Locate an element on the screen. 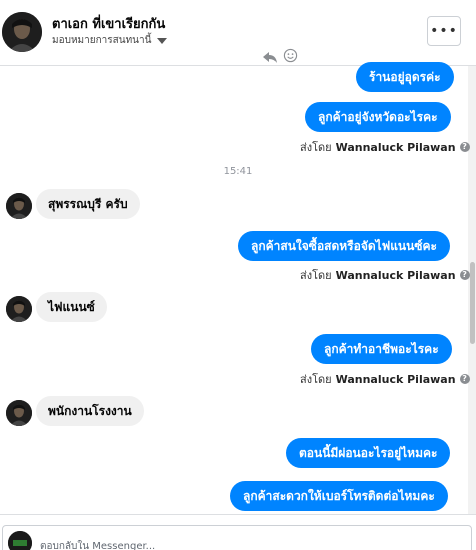 This screenshot has width=476, height=550. outgoing-message: ลูกค้าอยู่จังหวัดอะไรคะ is located at coordinates (378, 117).